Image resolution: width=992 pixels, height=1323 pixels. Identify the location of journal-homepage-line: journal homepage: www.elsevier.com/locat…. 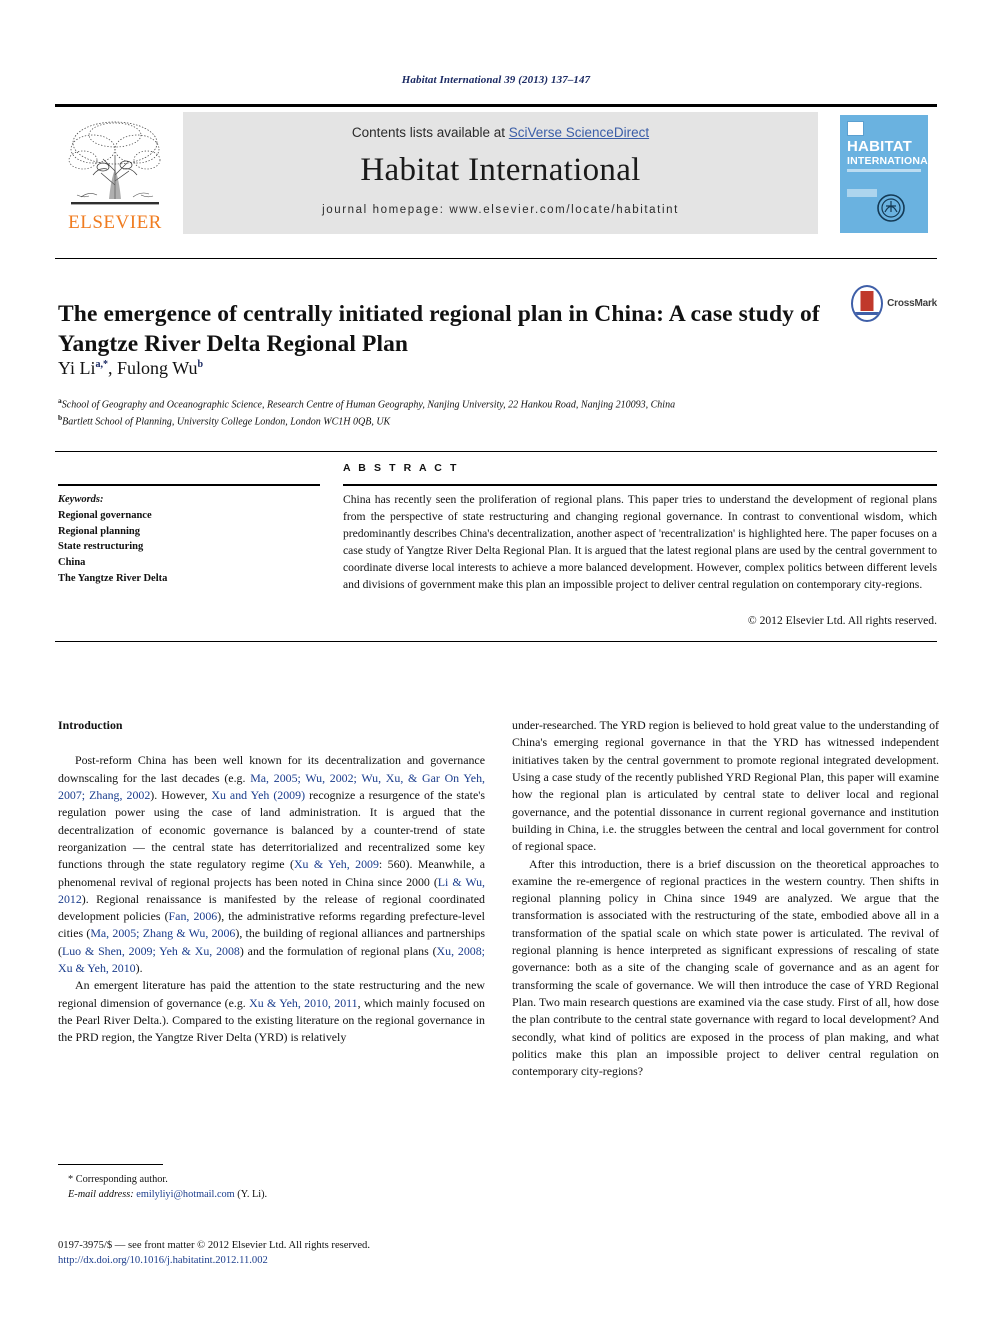
(500, 210).